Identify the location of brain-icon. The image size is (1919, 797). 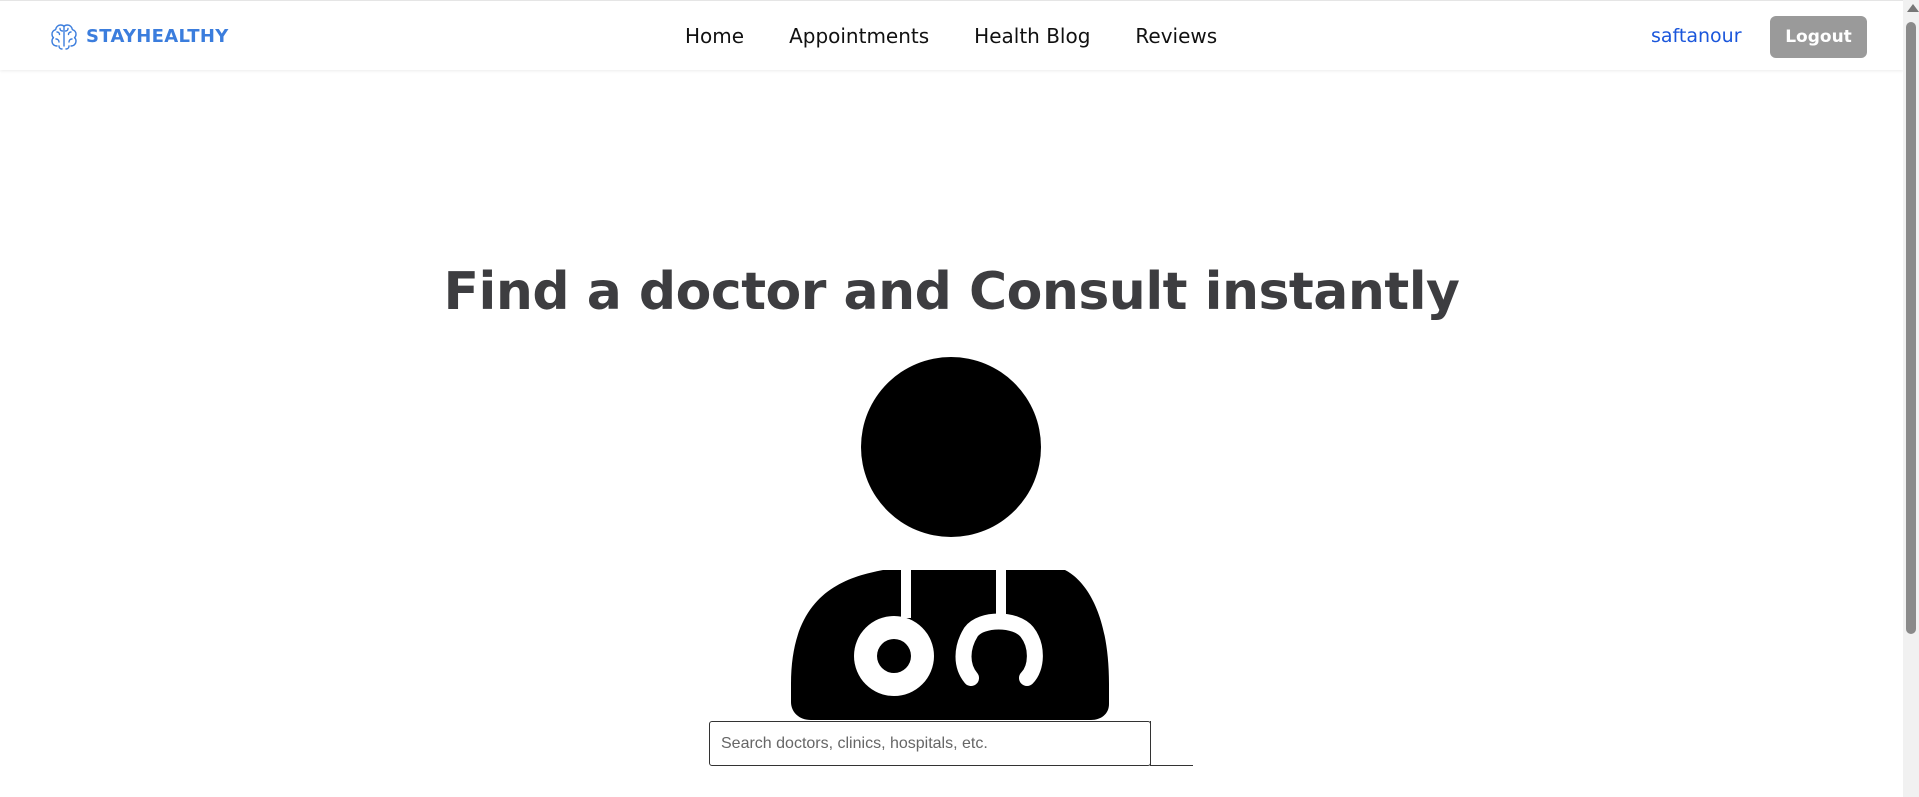
(64, 37).